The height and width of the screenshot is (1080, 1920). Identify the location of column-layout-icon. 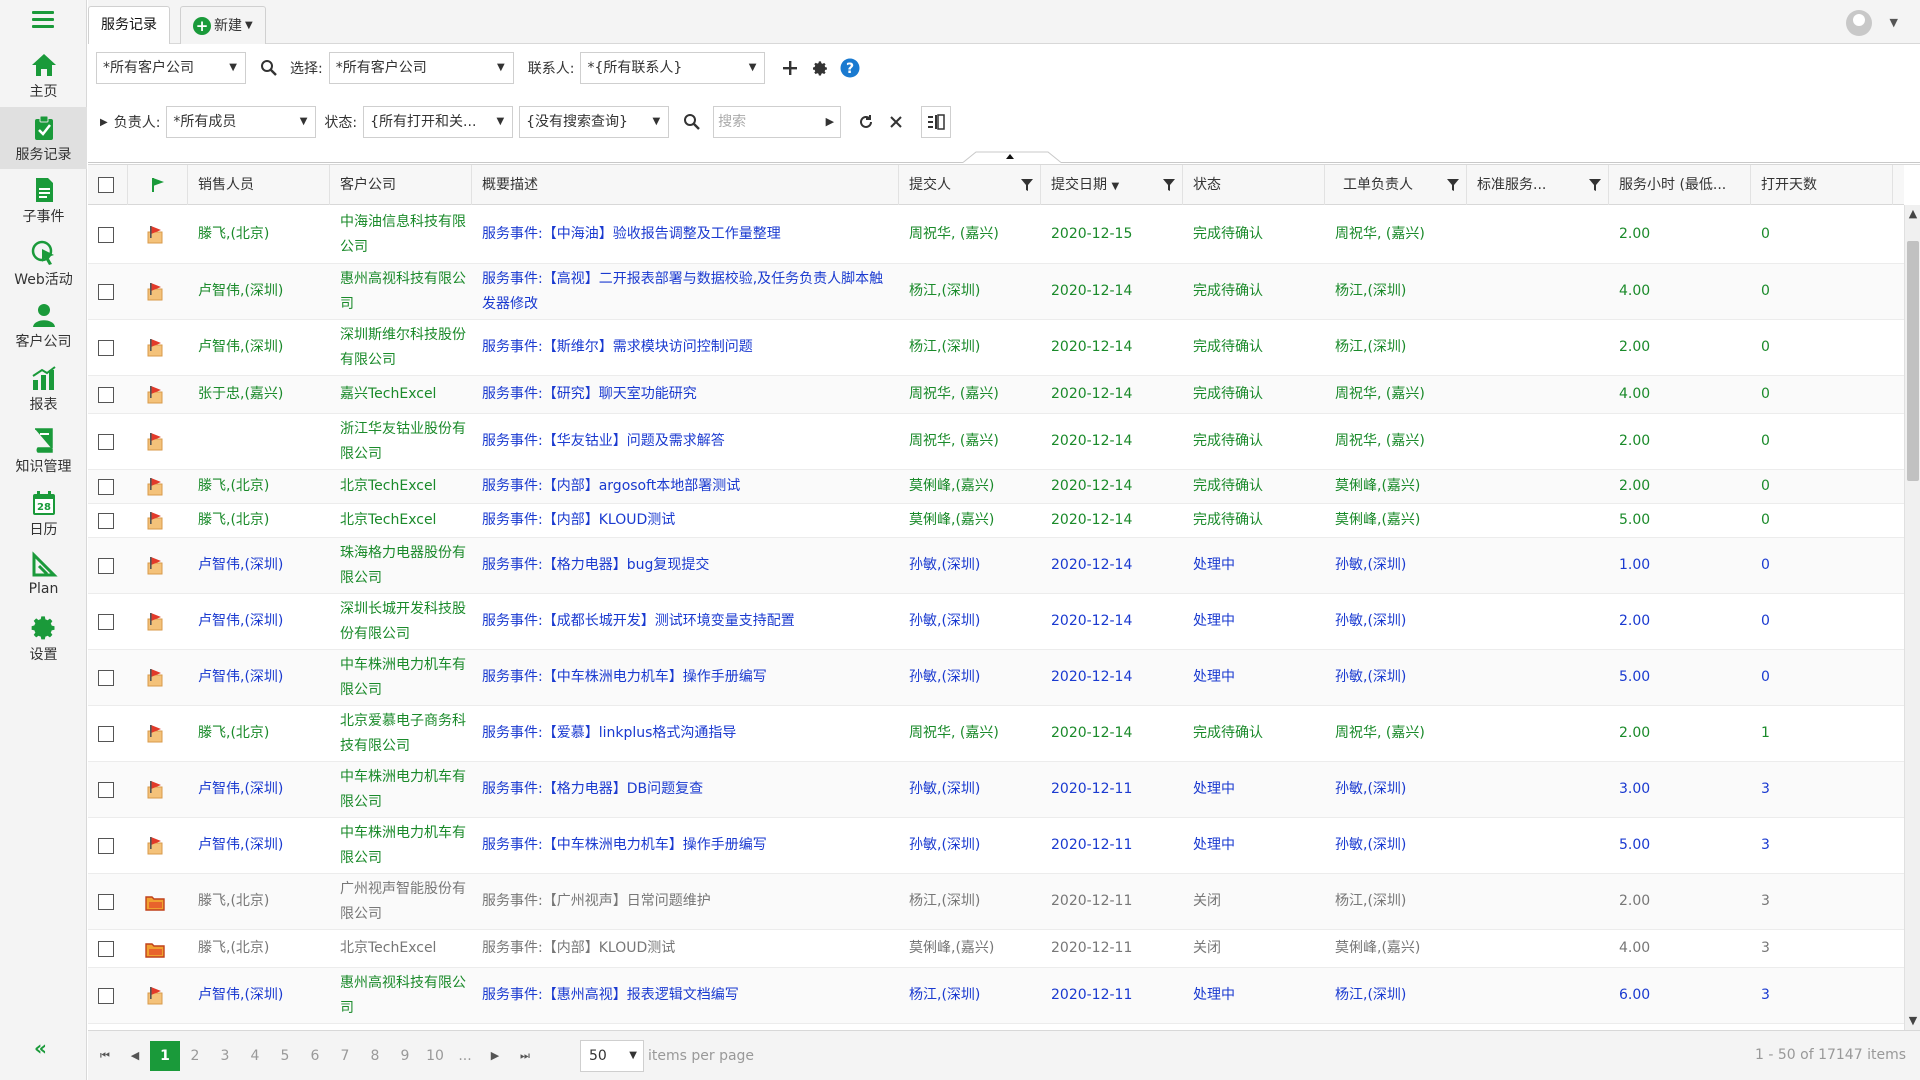
(936, 122).